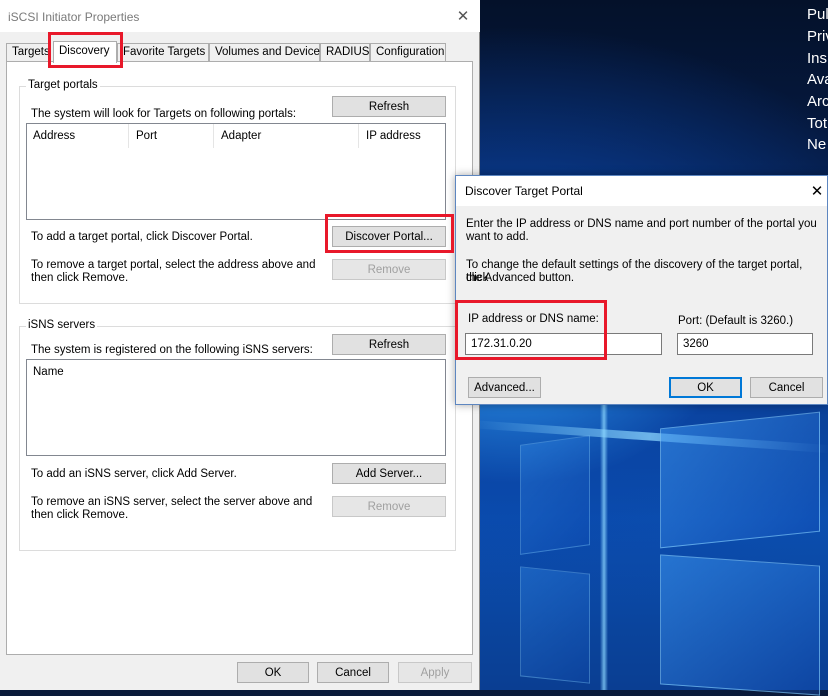 The height and width of the screenshot is (696, 828). What do you see at coordinates (31, 52) in the screenshot?
I see `tab-label: Targets` at bounding box center [31, 52].